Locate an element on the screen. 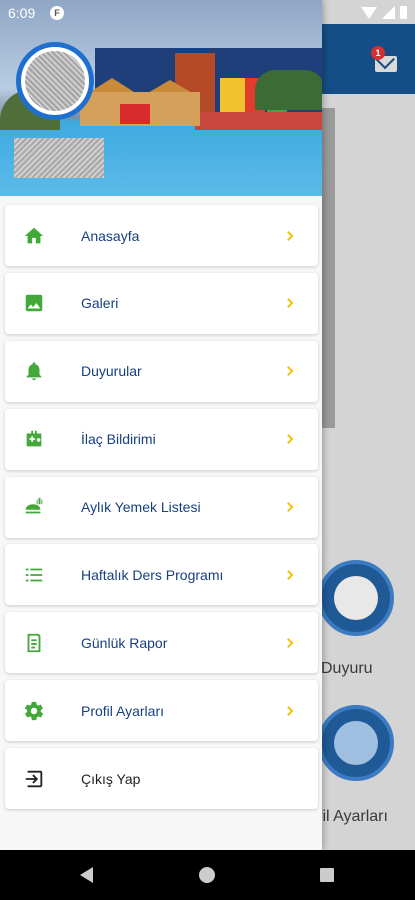 This screenshot has width=415, height=900. profile-settings-tile is located at coordinates (356, 743).